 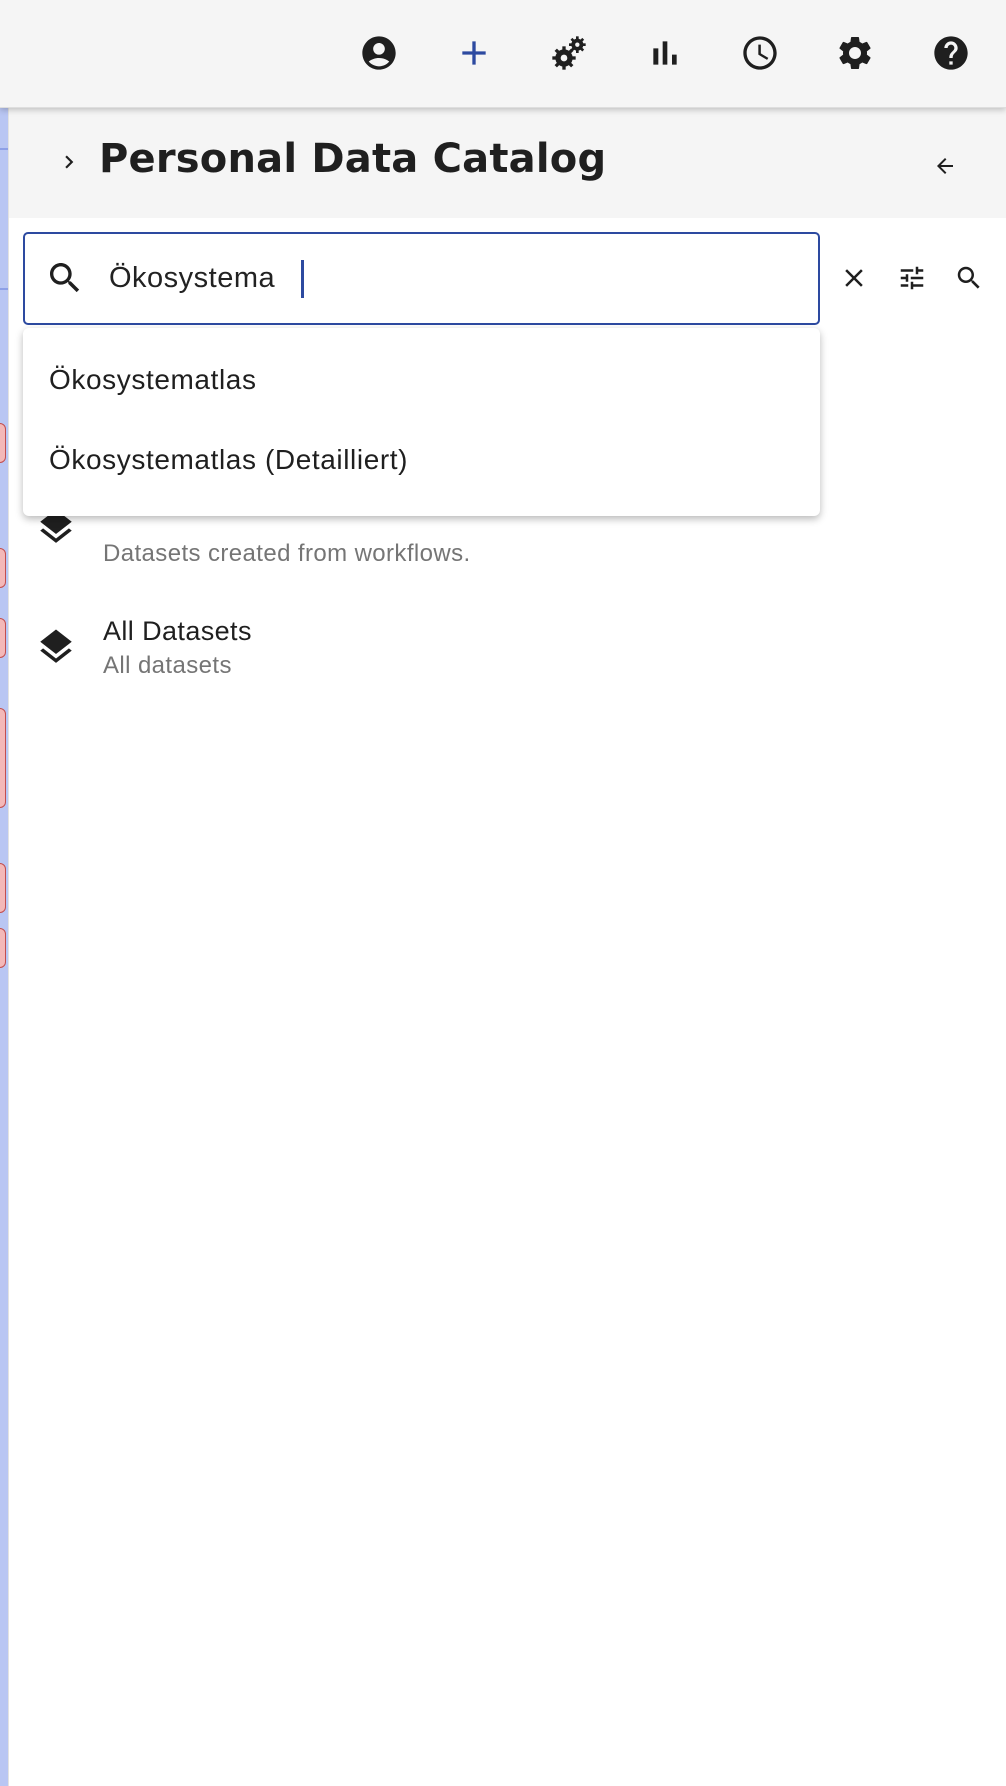 I want to click on text-caret, so click(x=302, y=279).